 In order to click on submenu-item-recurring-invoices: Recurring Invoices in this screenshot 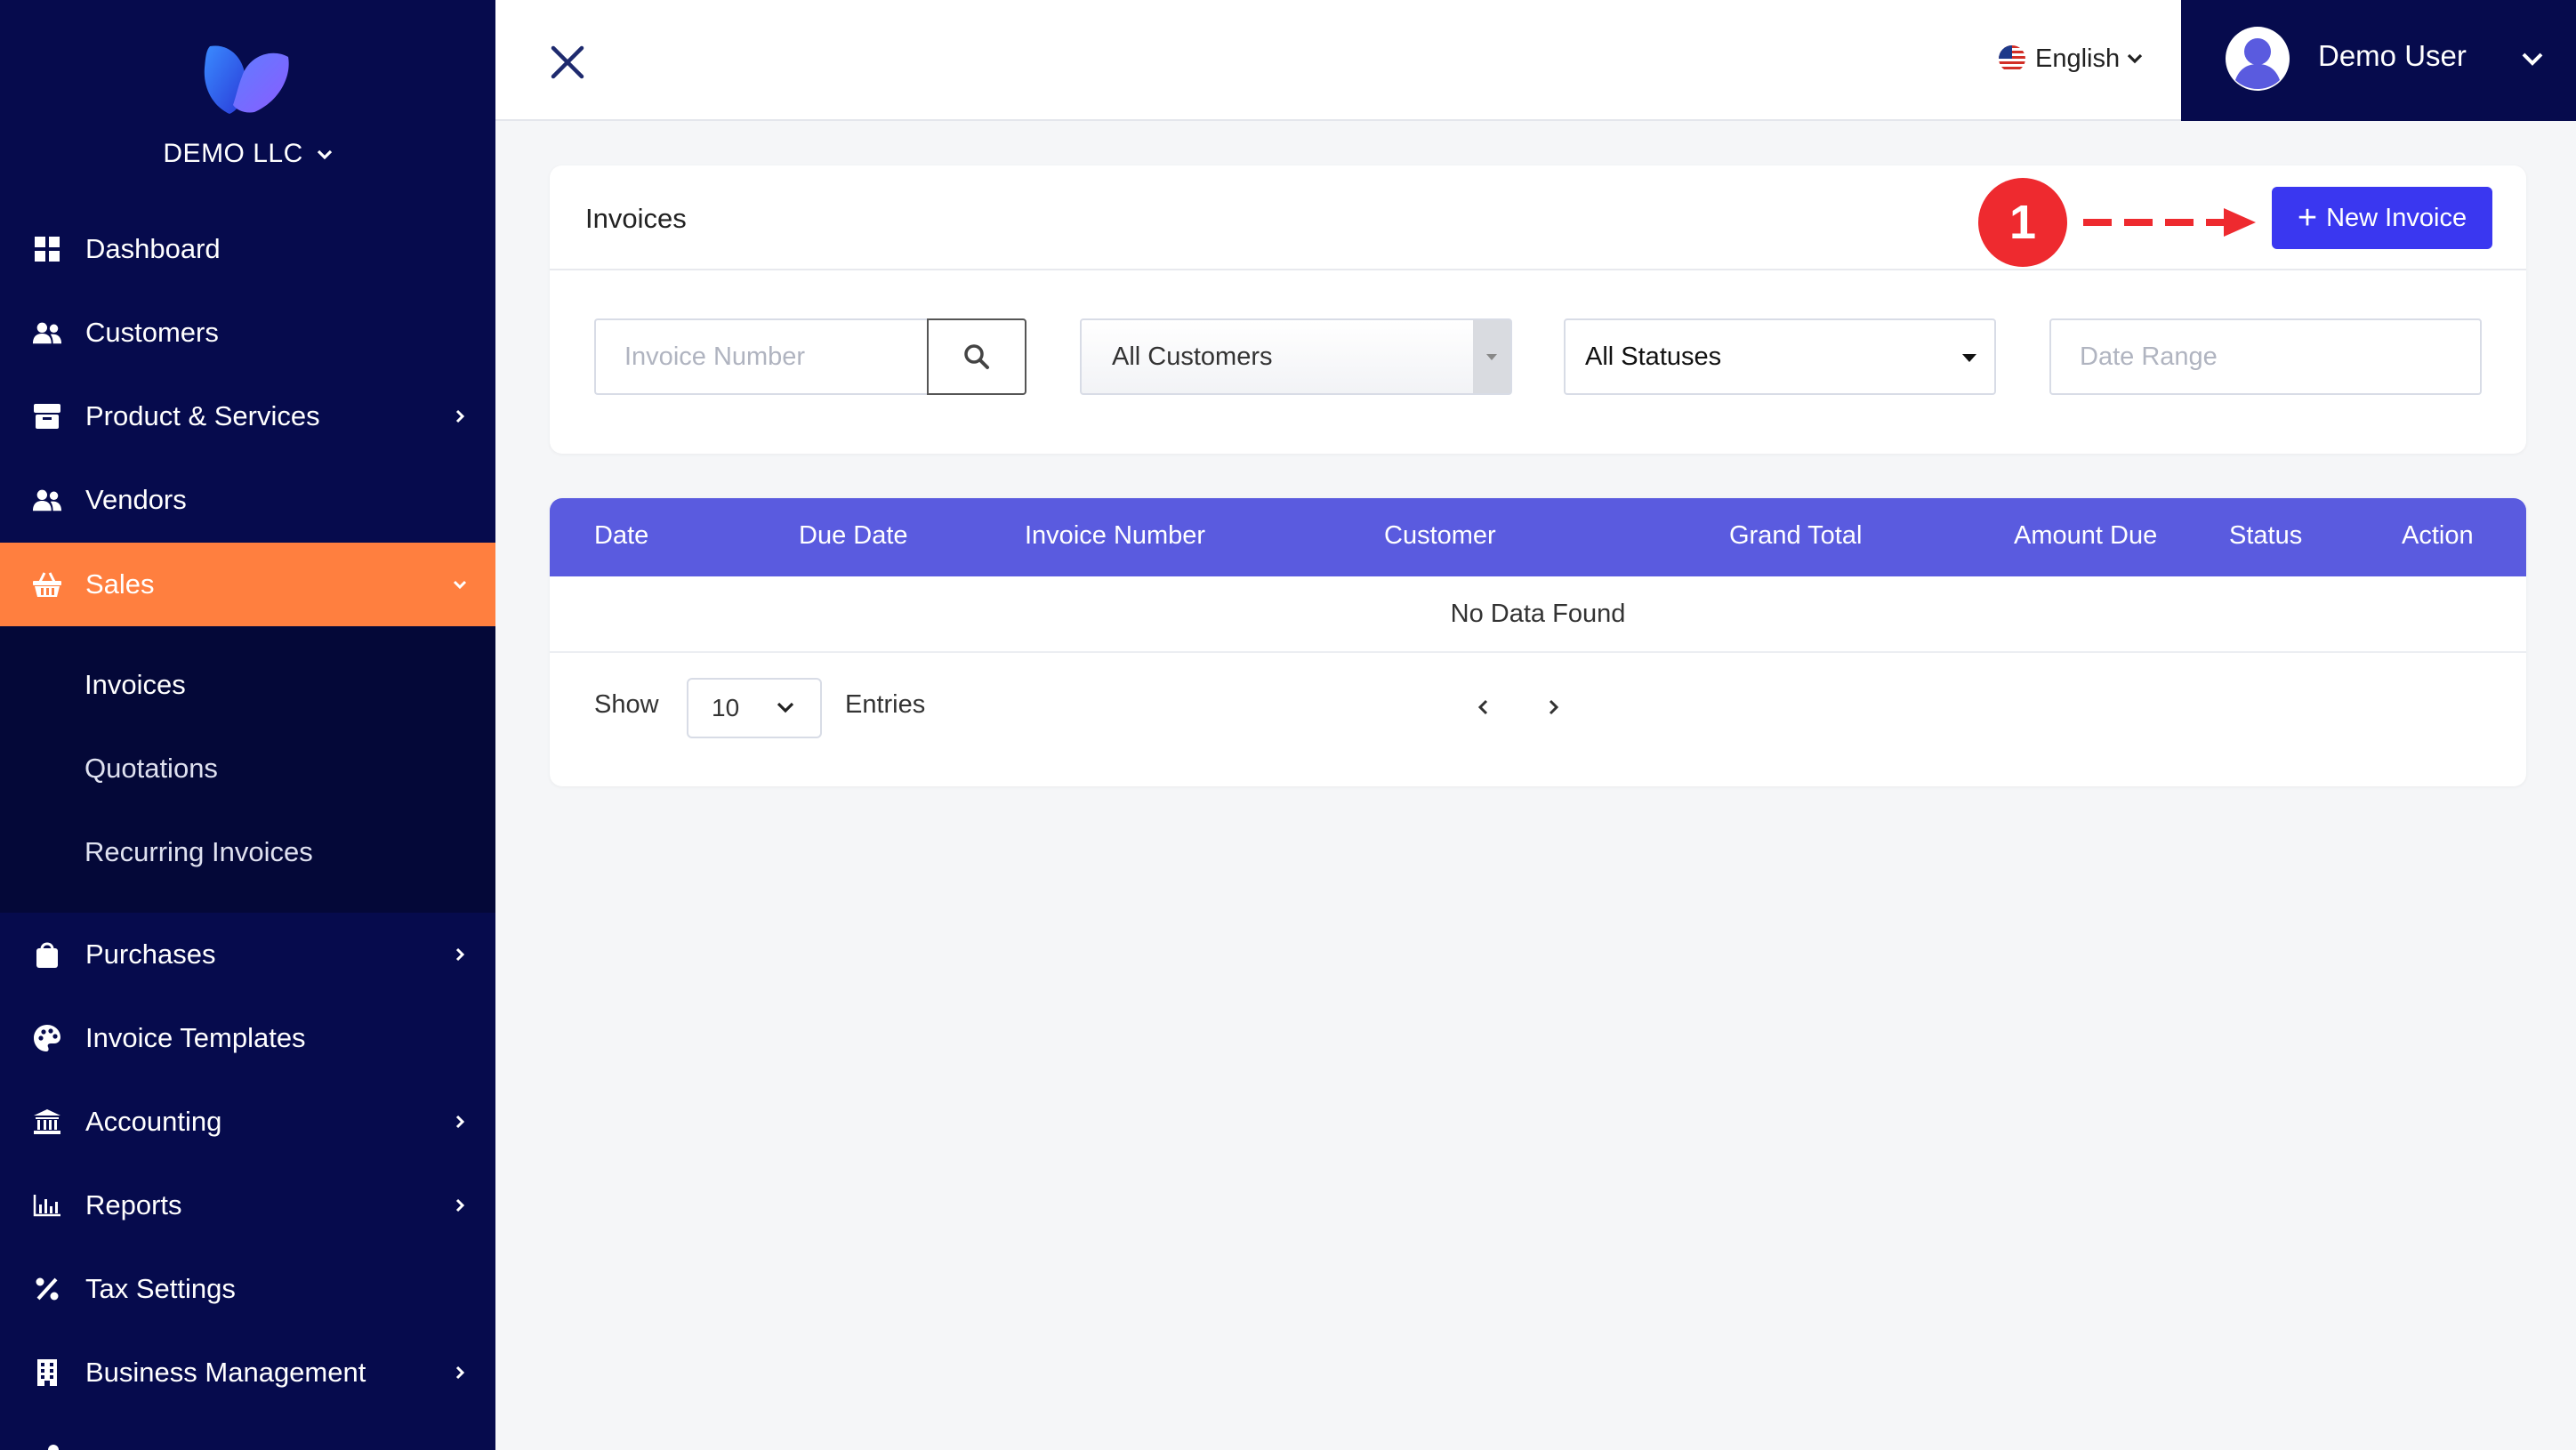, I will do `click(199, 852)`.